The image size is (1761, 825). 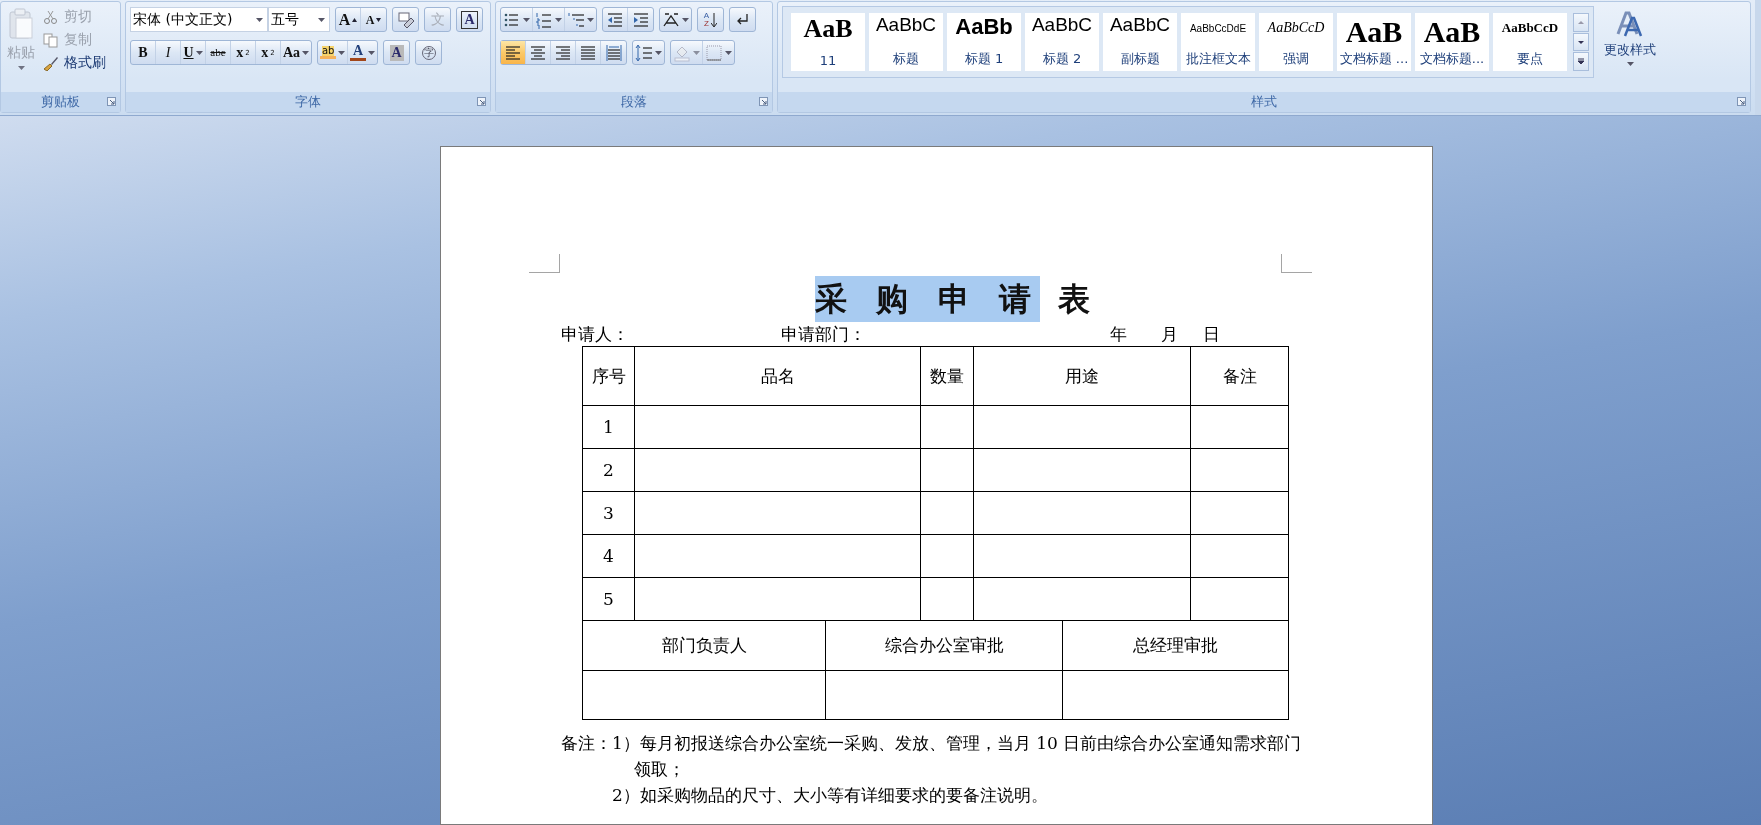 I want to click on field-label: 申请部门：, so click(x=824, y=334).